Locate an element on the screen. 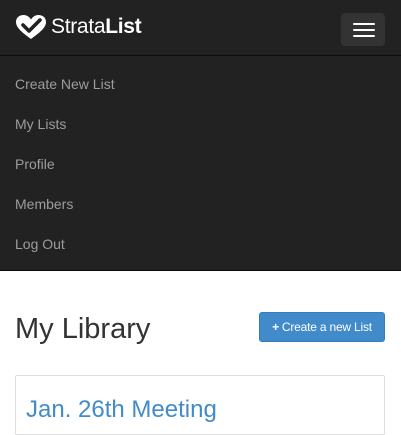 The image size is (401, 435). hamburger-menu-icon is located at coordinates (364, 24).